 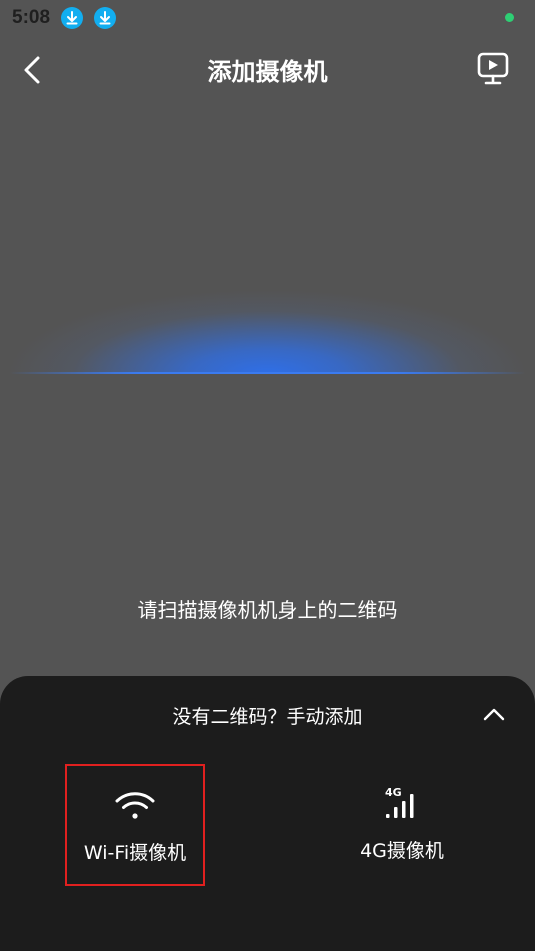 What do you see at coordinates (267, 72) in the screenshot?
I see `page-title: 添加摄像机` at bounding box center [267, 72].